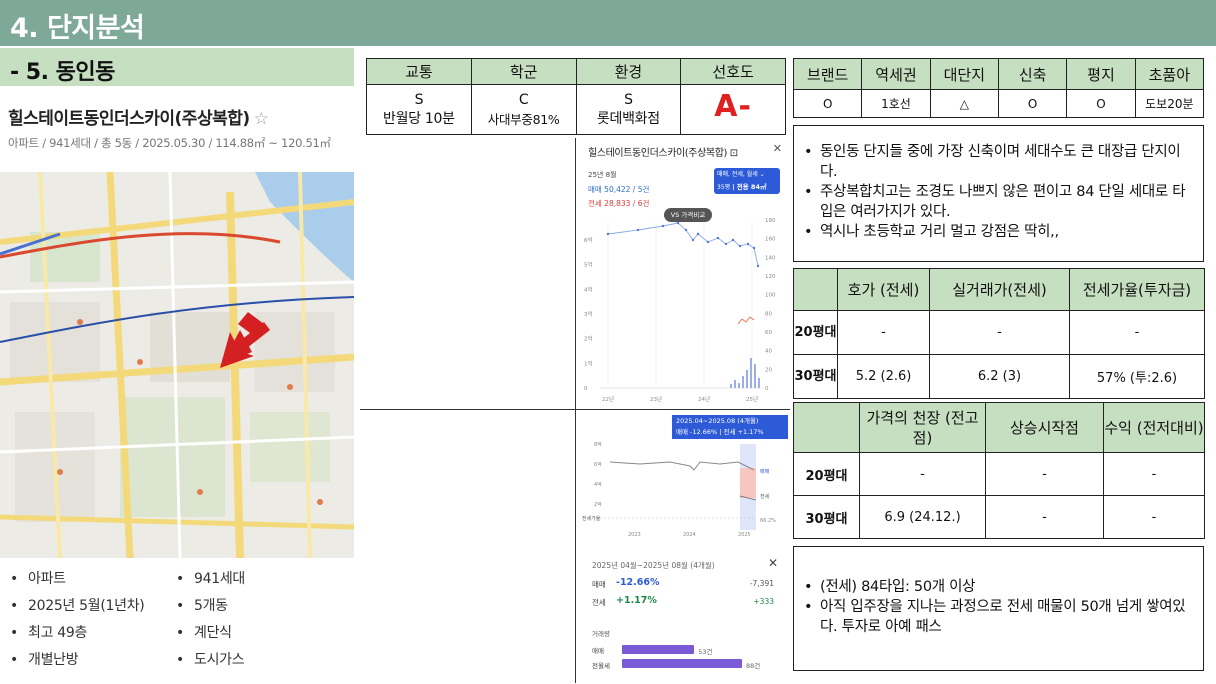 Image resolution: width=1216 pixels, height=684 pixels. I want to click on list-item: 5개동, so click(210, 606).